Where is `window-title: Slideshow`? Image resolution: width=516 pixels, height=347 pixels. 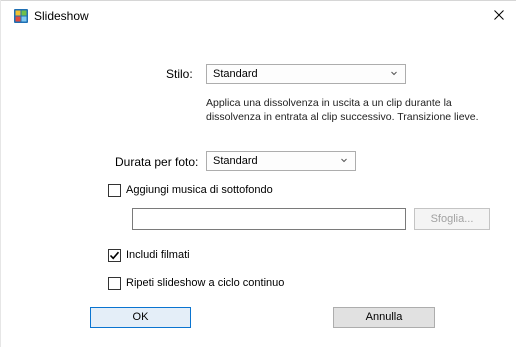
window-title: Slideshow is located at coordinates (61, 16).